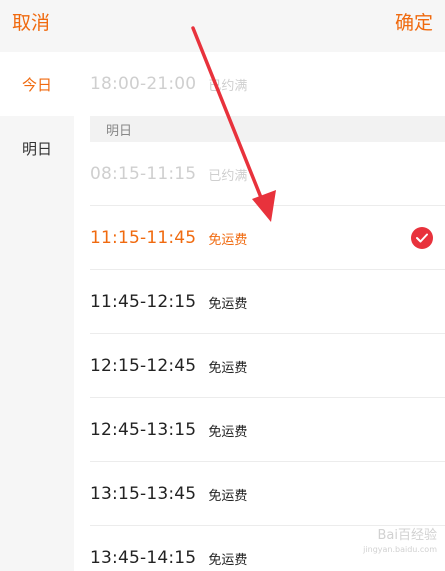 The height and width of the screenshot is (571, 445). What do you see at coordinates (143, 302) in the screenshot?
I see `slot-time: 11:45-12:15` at bounding box center [143, 302].